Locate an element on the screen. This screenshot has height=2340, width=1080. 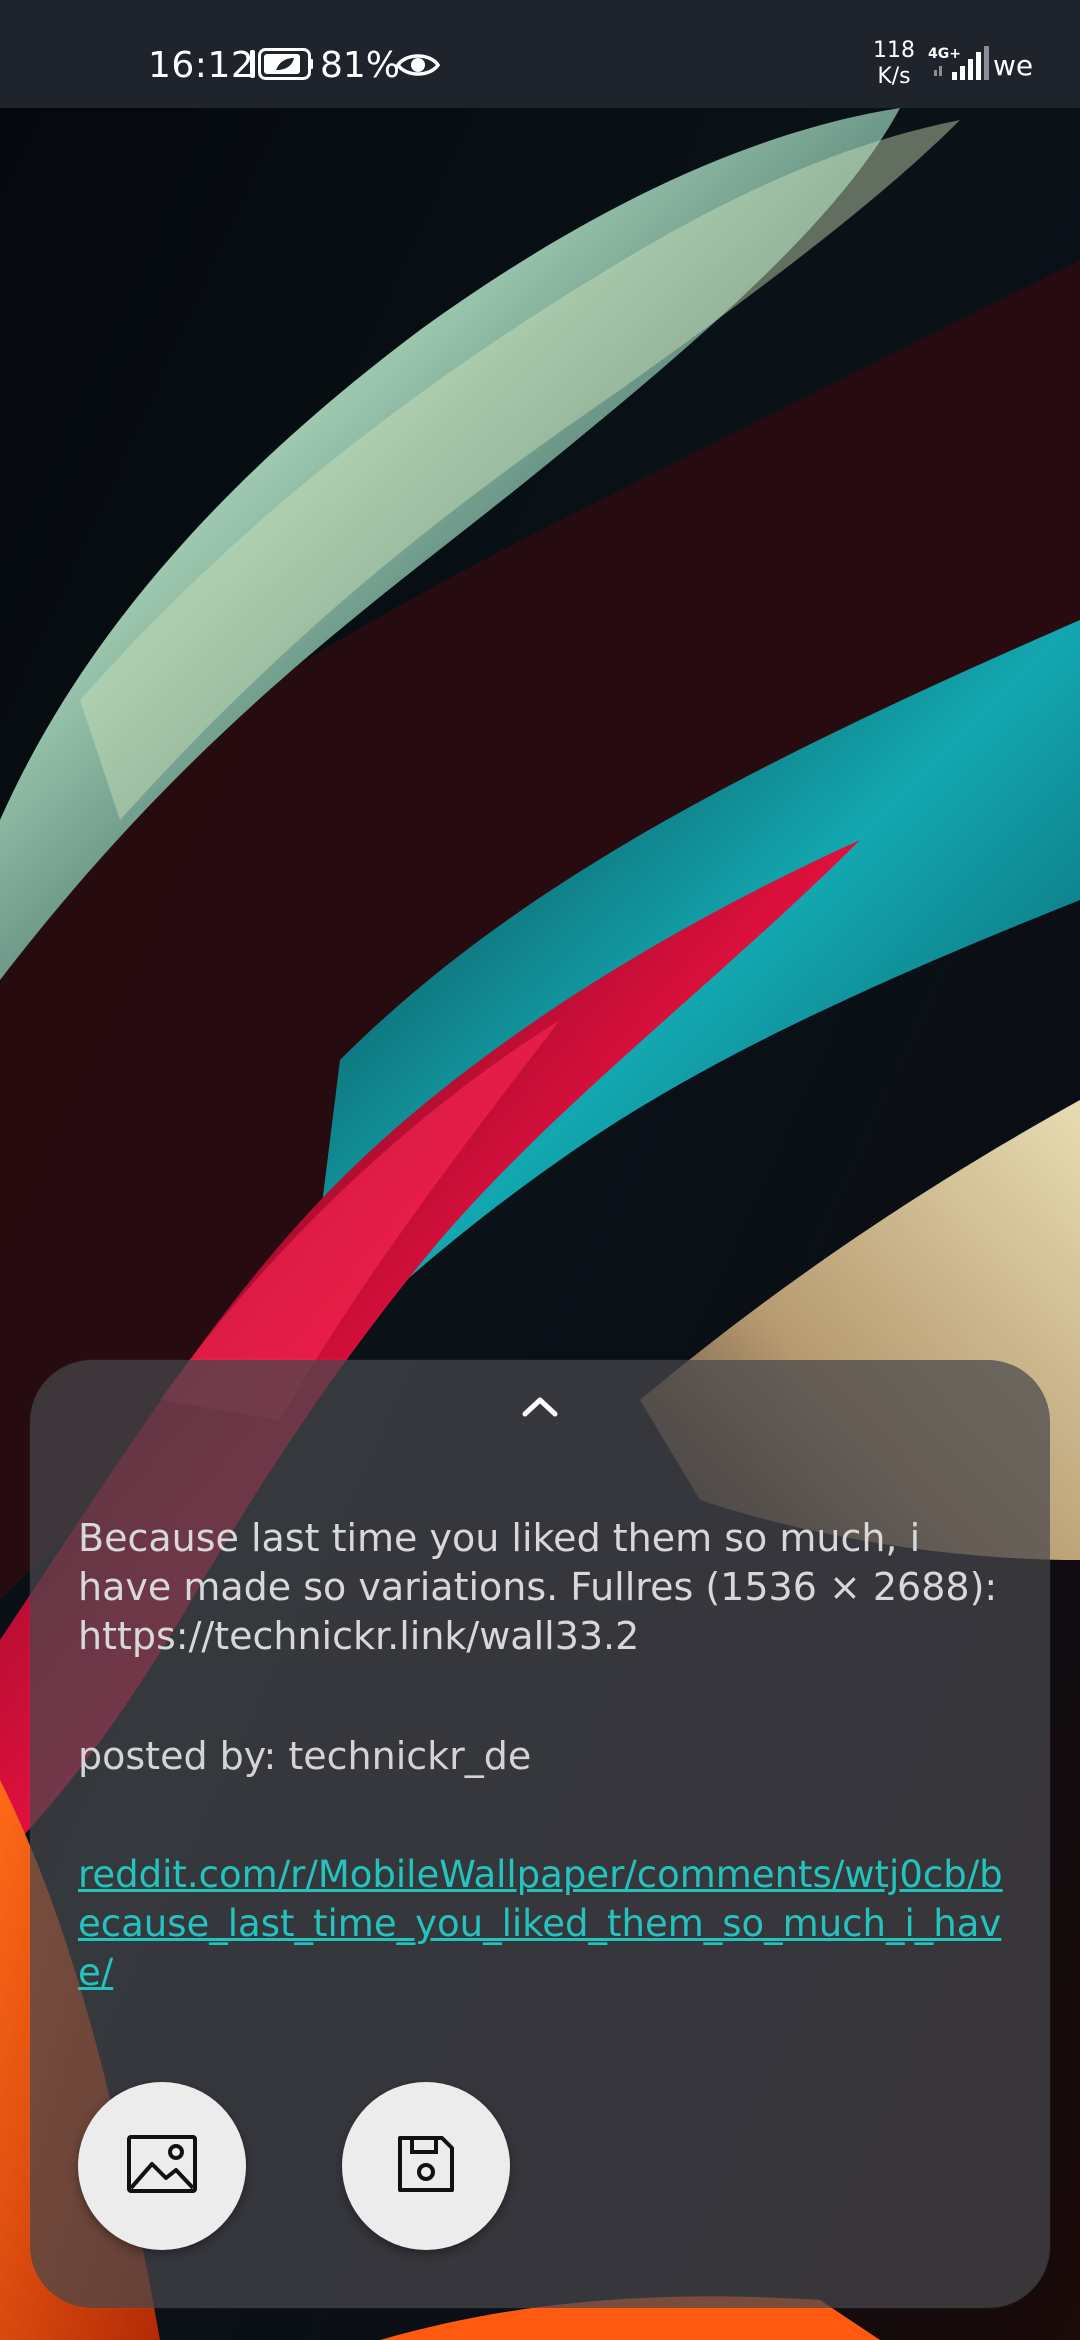
set-wallpaper-button is located at coordinates (162, 2166).